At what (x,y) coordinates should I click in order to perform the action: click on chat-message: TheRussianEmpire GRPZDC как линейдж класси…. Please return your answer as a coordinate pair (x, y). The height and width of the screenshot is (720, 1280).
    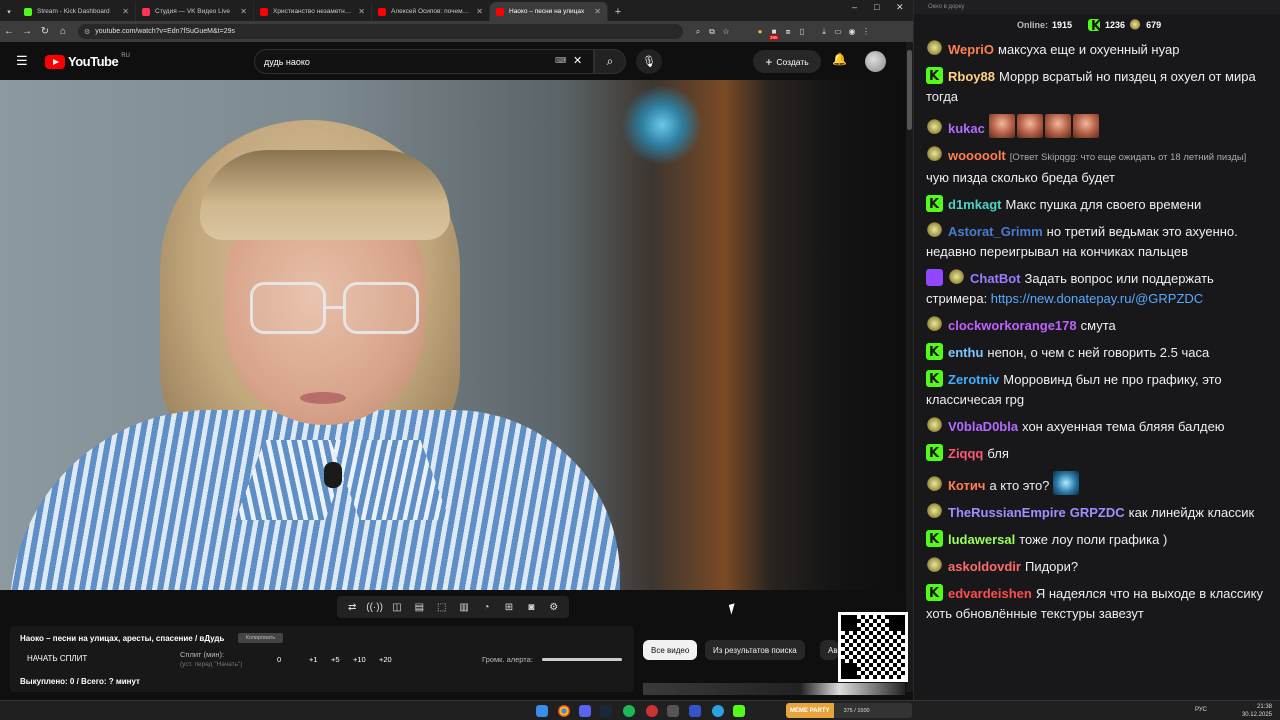
    Looking at the image, I should click on (1100, 513).